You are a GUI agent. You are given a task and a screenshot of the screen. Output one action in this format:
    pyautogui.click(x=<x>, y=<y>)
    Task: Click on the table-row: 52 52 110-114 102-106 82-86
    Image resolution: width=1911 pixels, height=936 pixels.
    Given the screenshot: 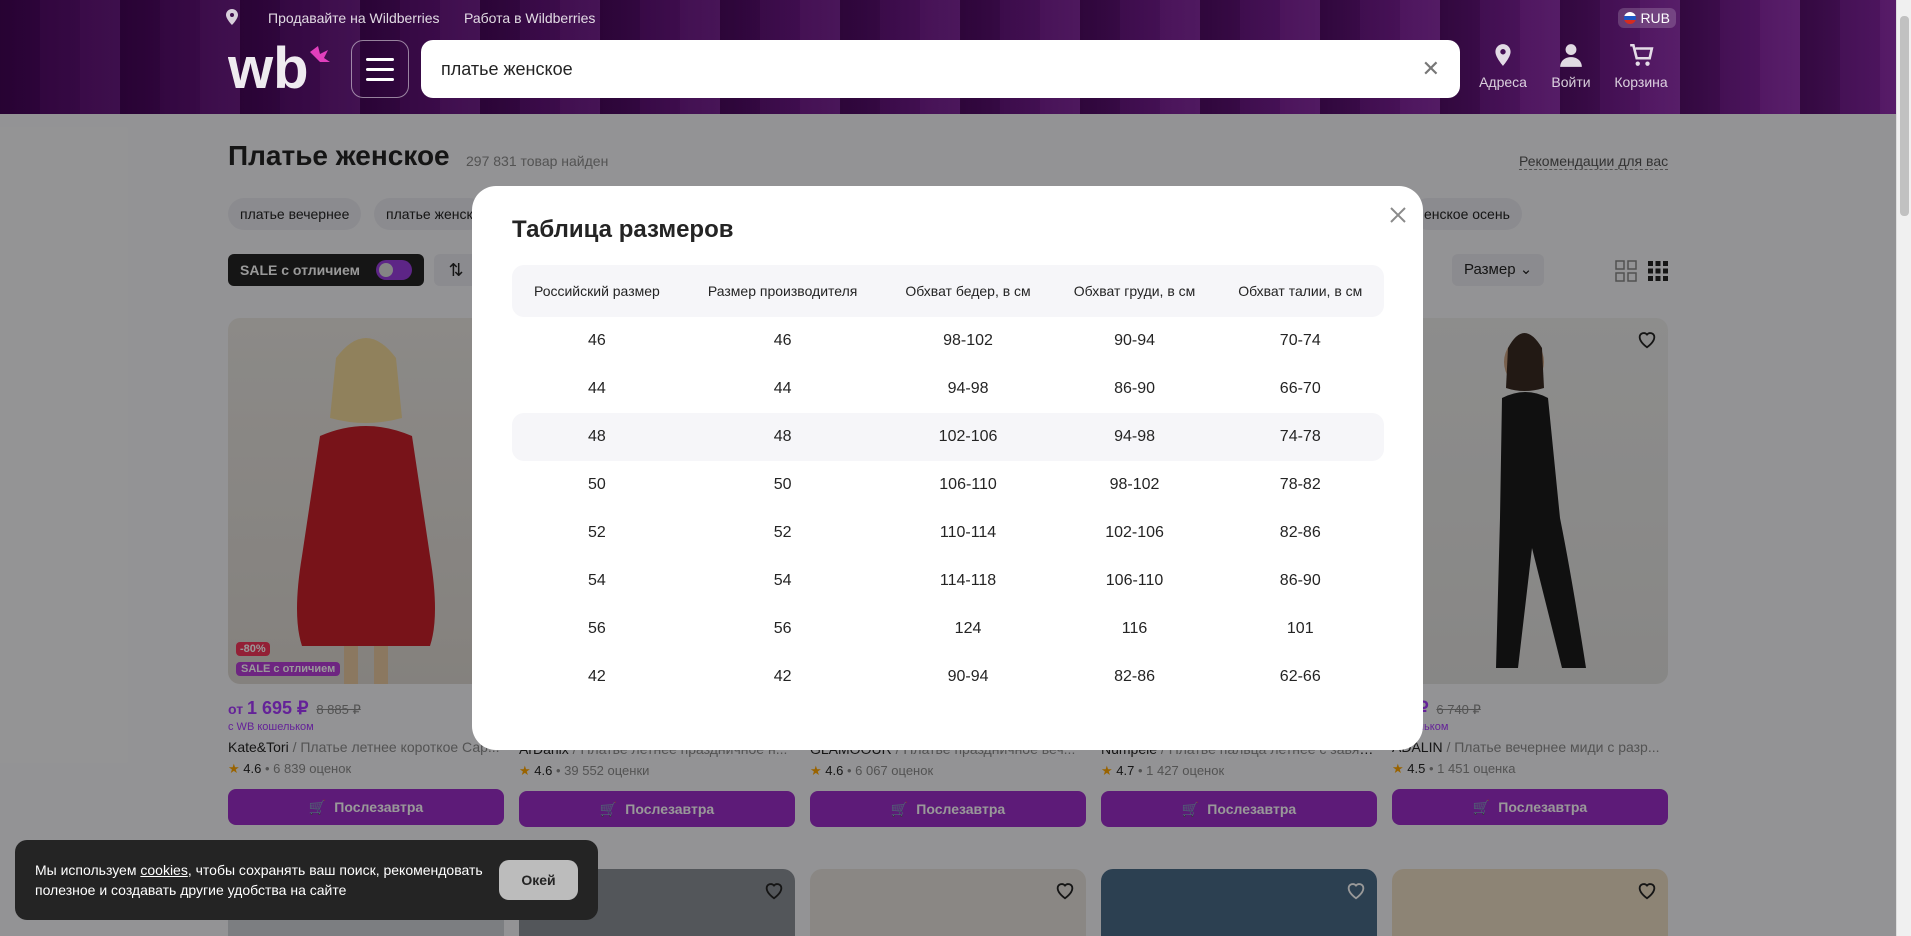 What is the action you would take?
    pyautogui.click(x=948, y=533)
    